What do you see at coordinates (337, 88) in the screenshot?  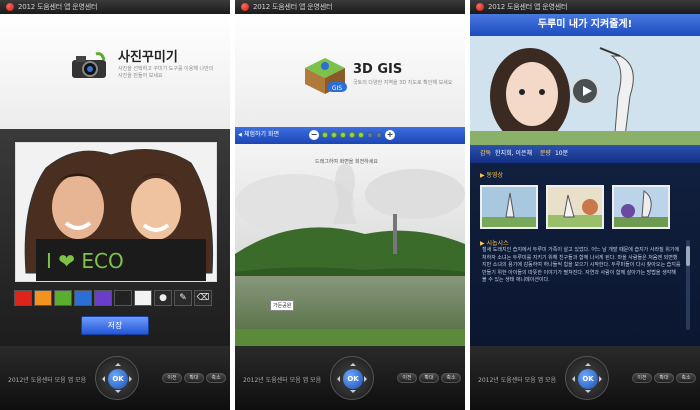 I see `gis-badge: GIS` at bounding box center [337, 88].